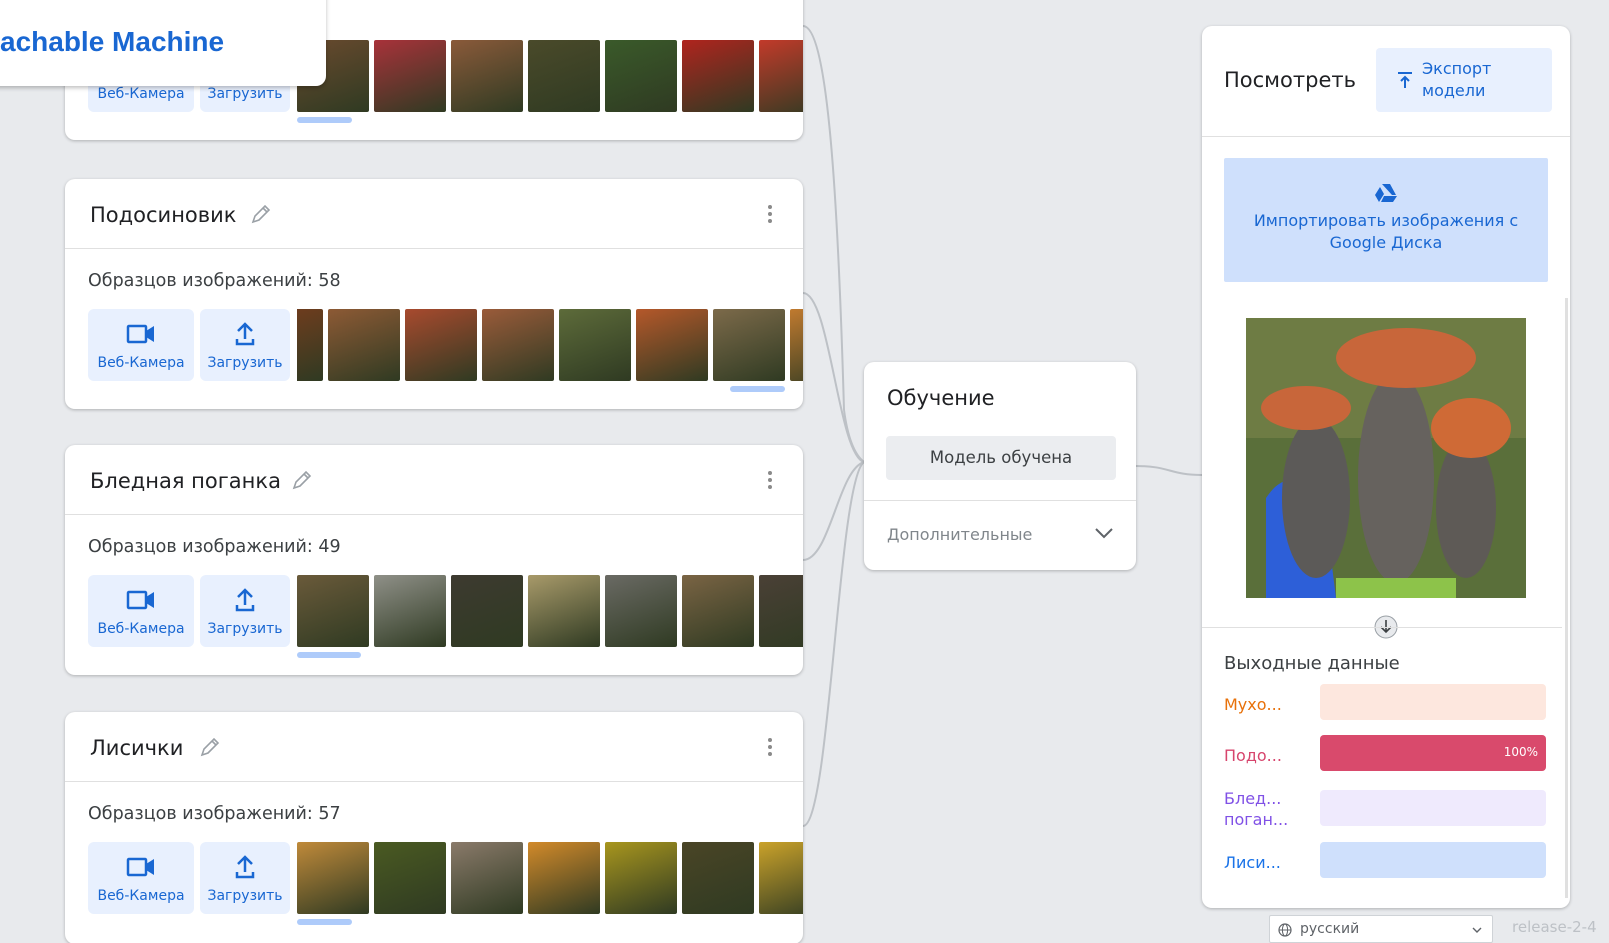  Describe the element at coordinates (941, 398) in the screenshot. I see `training-title: Обучение` at that location.